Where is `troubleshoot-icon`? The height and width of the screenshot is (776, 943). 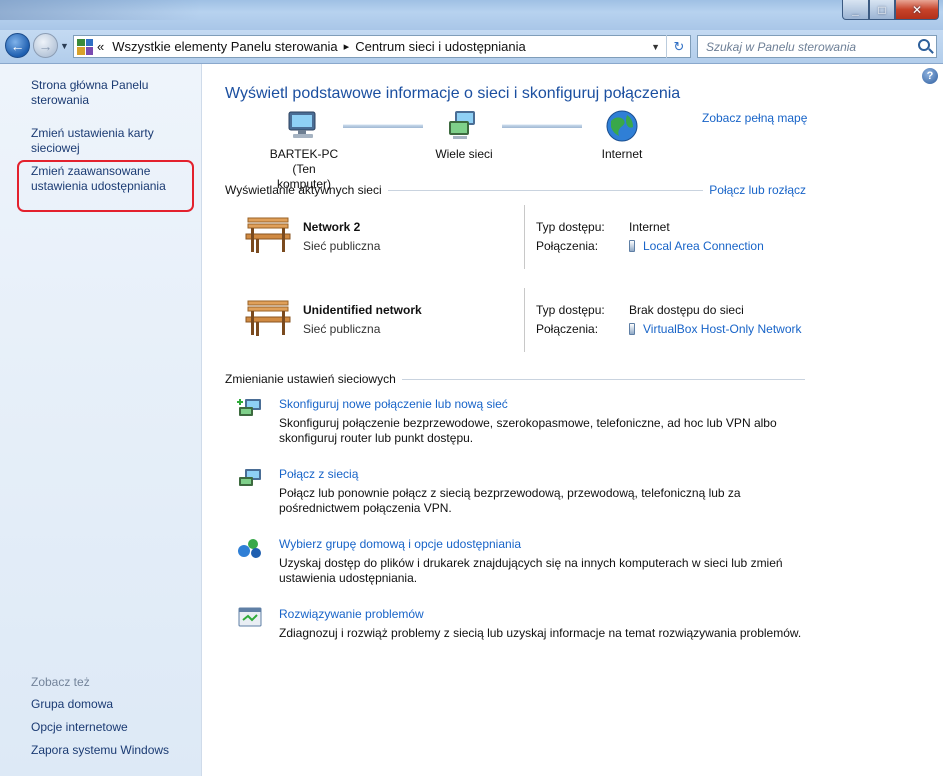
troubleshoot-icon is located at coordinates (250, 617).